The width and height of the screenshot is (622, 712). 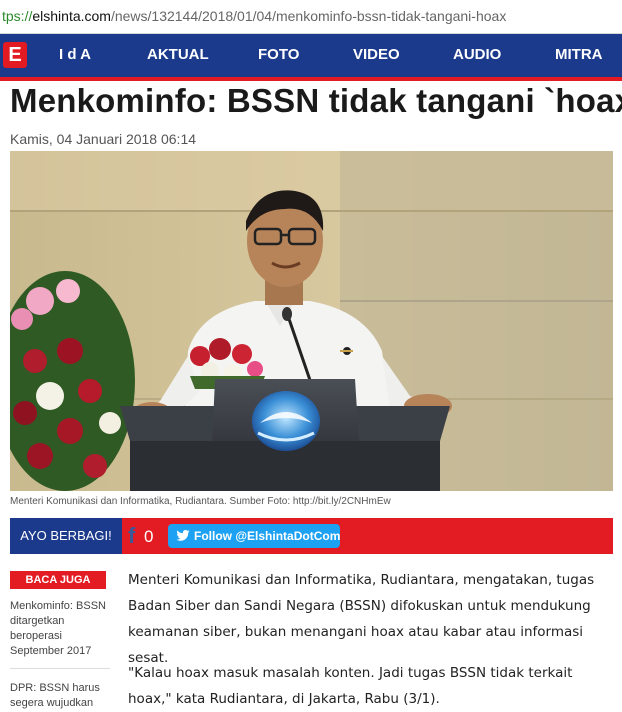 What do you see at coordinates (183, 535) in the screenshot?
I see `twitter-bird-icon` at bounding box center [183, 535].